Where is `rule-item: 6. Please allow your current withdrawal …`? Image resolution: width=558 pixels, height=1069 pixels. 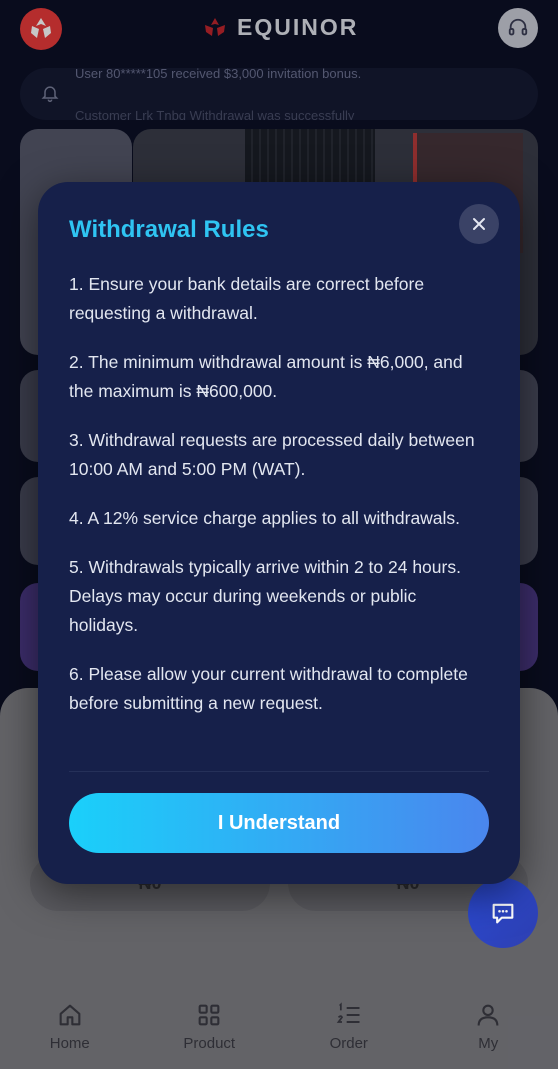 rule-item: 6. Please allow your current withdrawal … is located at coordinates (268, 688).